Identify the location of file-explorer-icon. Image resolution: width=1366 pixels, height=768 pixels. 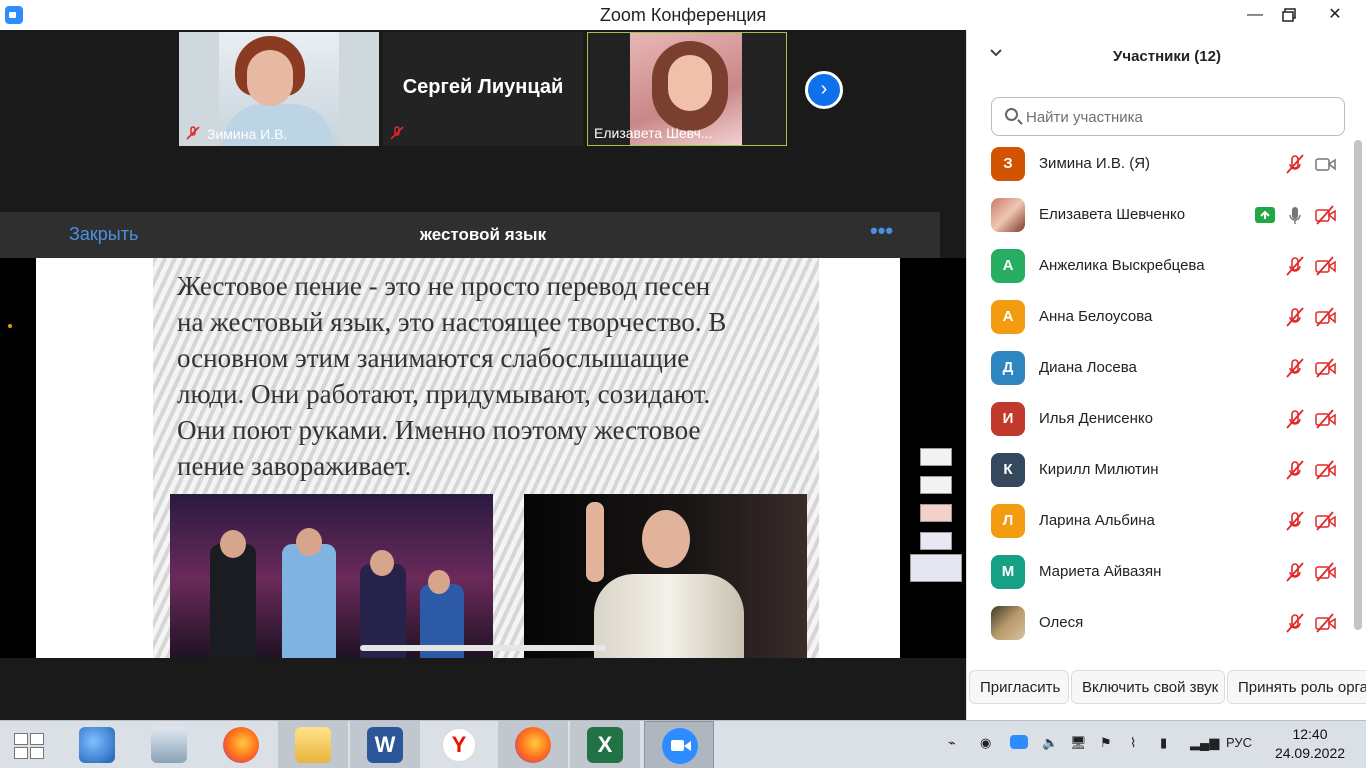
(313, 745).